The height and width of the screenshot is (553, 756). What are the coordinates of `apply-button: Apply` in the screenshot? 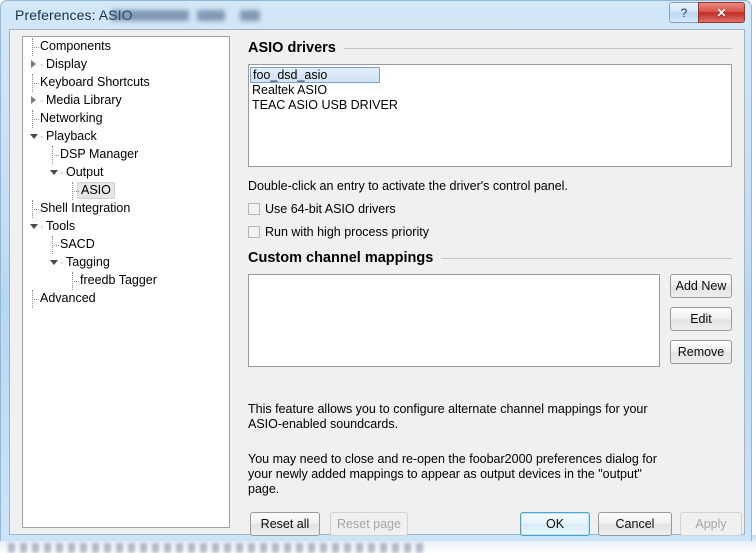 It's located at (711, 524).